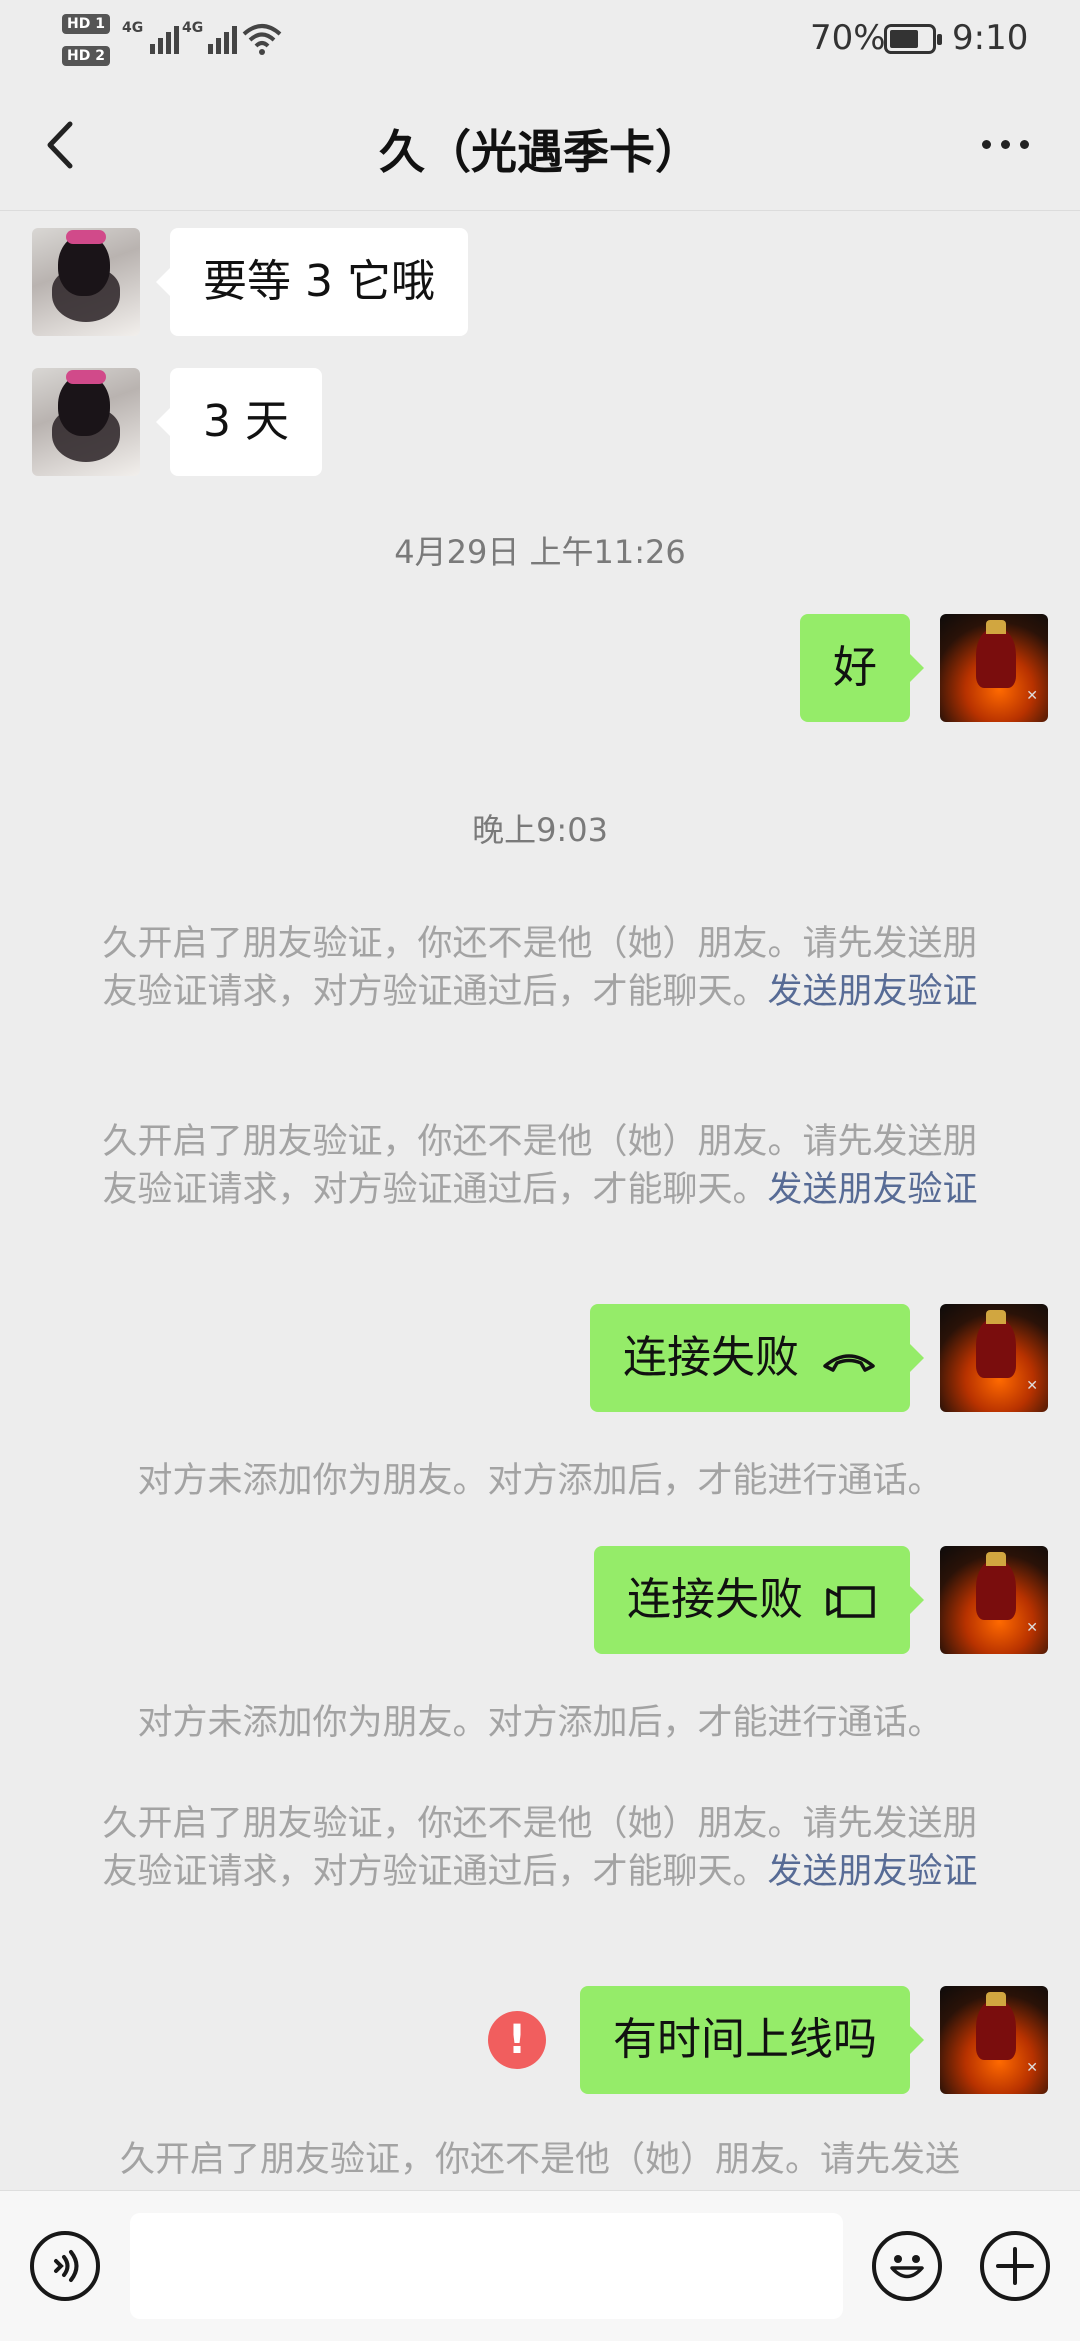 Image resolution: width=1080 pixels, height=2341 pixels. What do you see at coordinates (193, 28) in the screenshot?
I see `network-type-2: 4G` at bounding box center [193, 28].